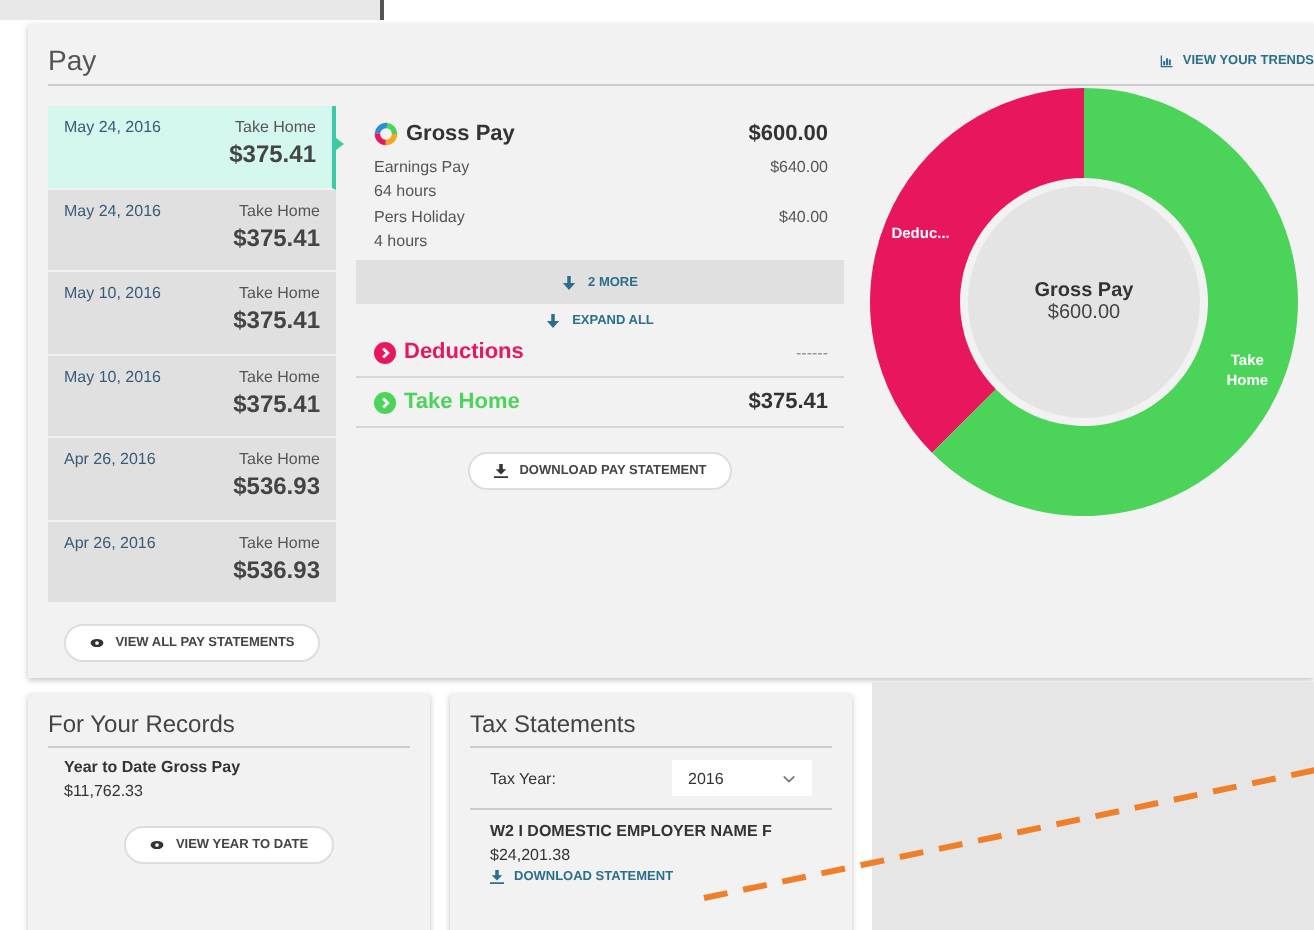  What do you see at coordinates (789, 778) in the screenshot?
I see `chevron-down-icon` at bounding box center [789, 778].